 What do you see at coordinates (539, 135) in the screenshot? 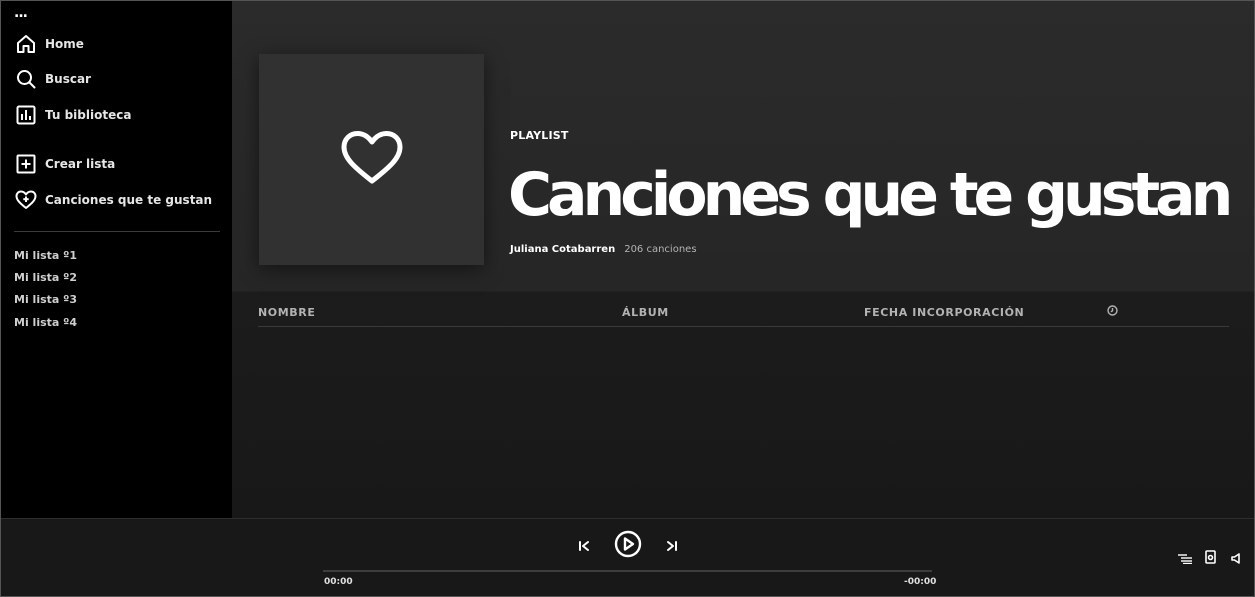
I see `playlist-type-label: PLAYLIST` at bounding box center [539, 135].